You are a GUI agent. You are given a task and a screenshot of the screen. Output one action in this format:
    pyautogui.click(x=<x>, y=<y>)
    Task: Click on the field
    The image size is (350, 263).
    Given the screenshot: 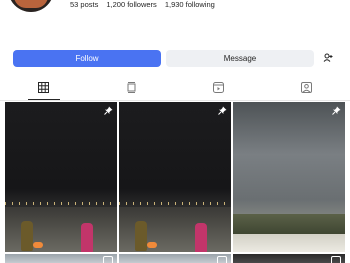 What is the action you would take?
    pyautogui.click(x=289, y=243)
    